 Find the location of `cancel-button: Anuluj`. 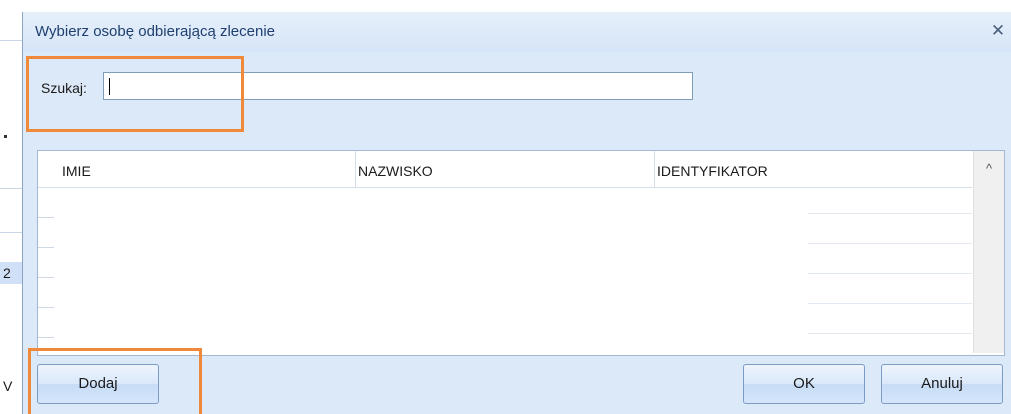

cancel-button: Anuluj is located at coordinates (942, 384).